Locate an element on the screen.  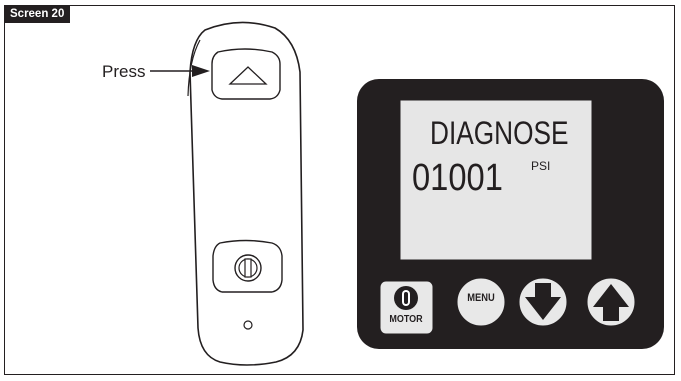
stop-circle-icon is located at coordinates (248, 268).